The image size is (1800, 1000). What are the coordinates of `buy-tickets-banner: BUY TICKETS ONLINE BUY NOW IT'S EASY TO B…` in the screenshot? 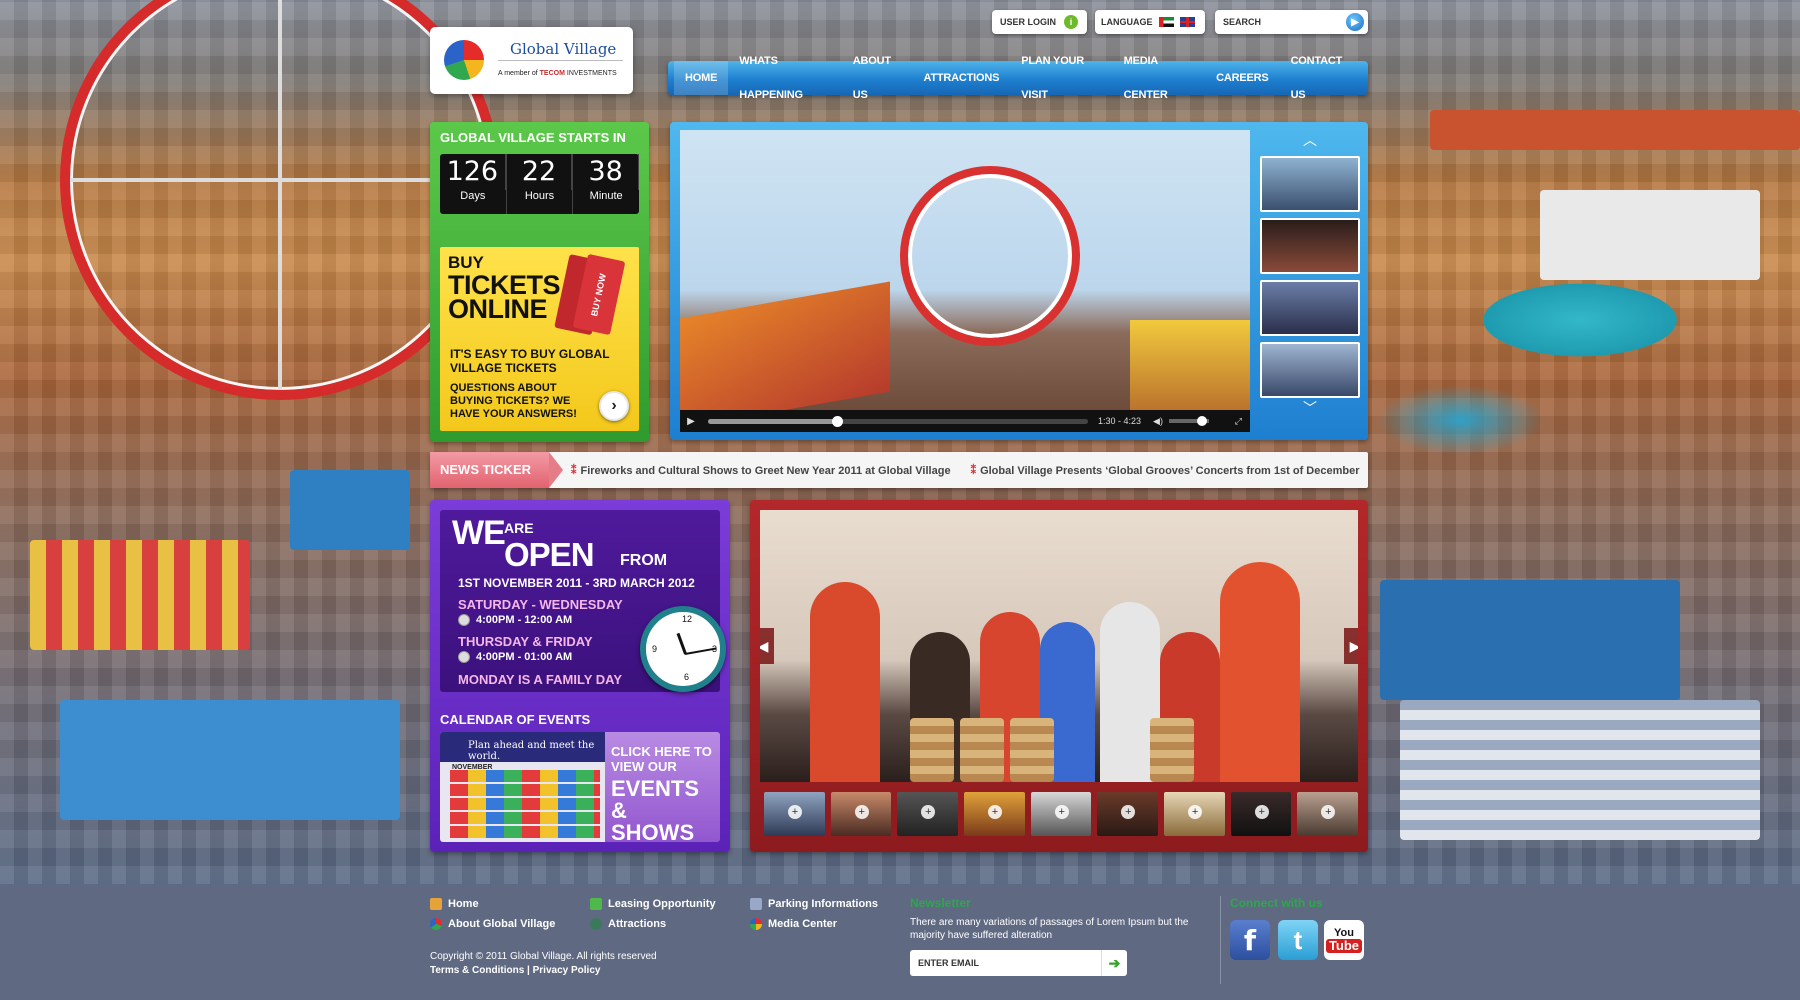 It's located at (539, 339).